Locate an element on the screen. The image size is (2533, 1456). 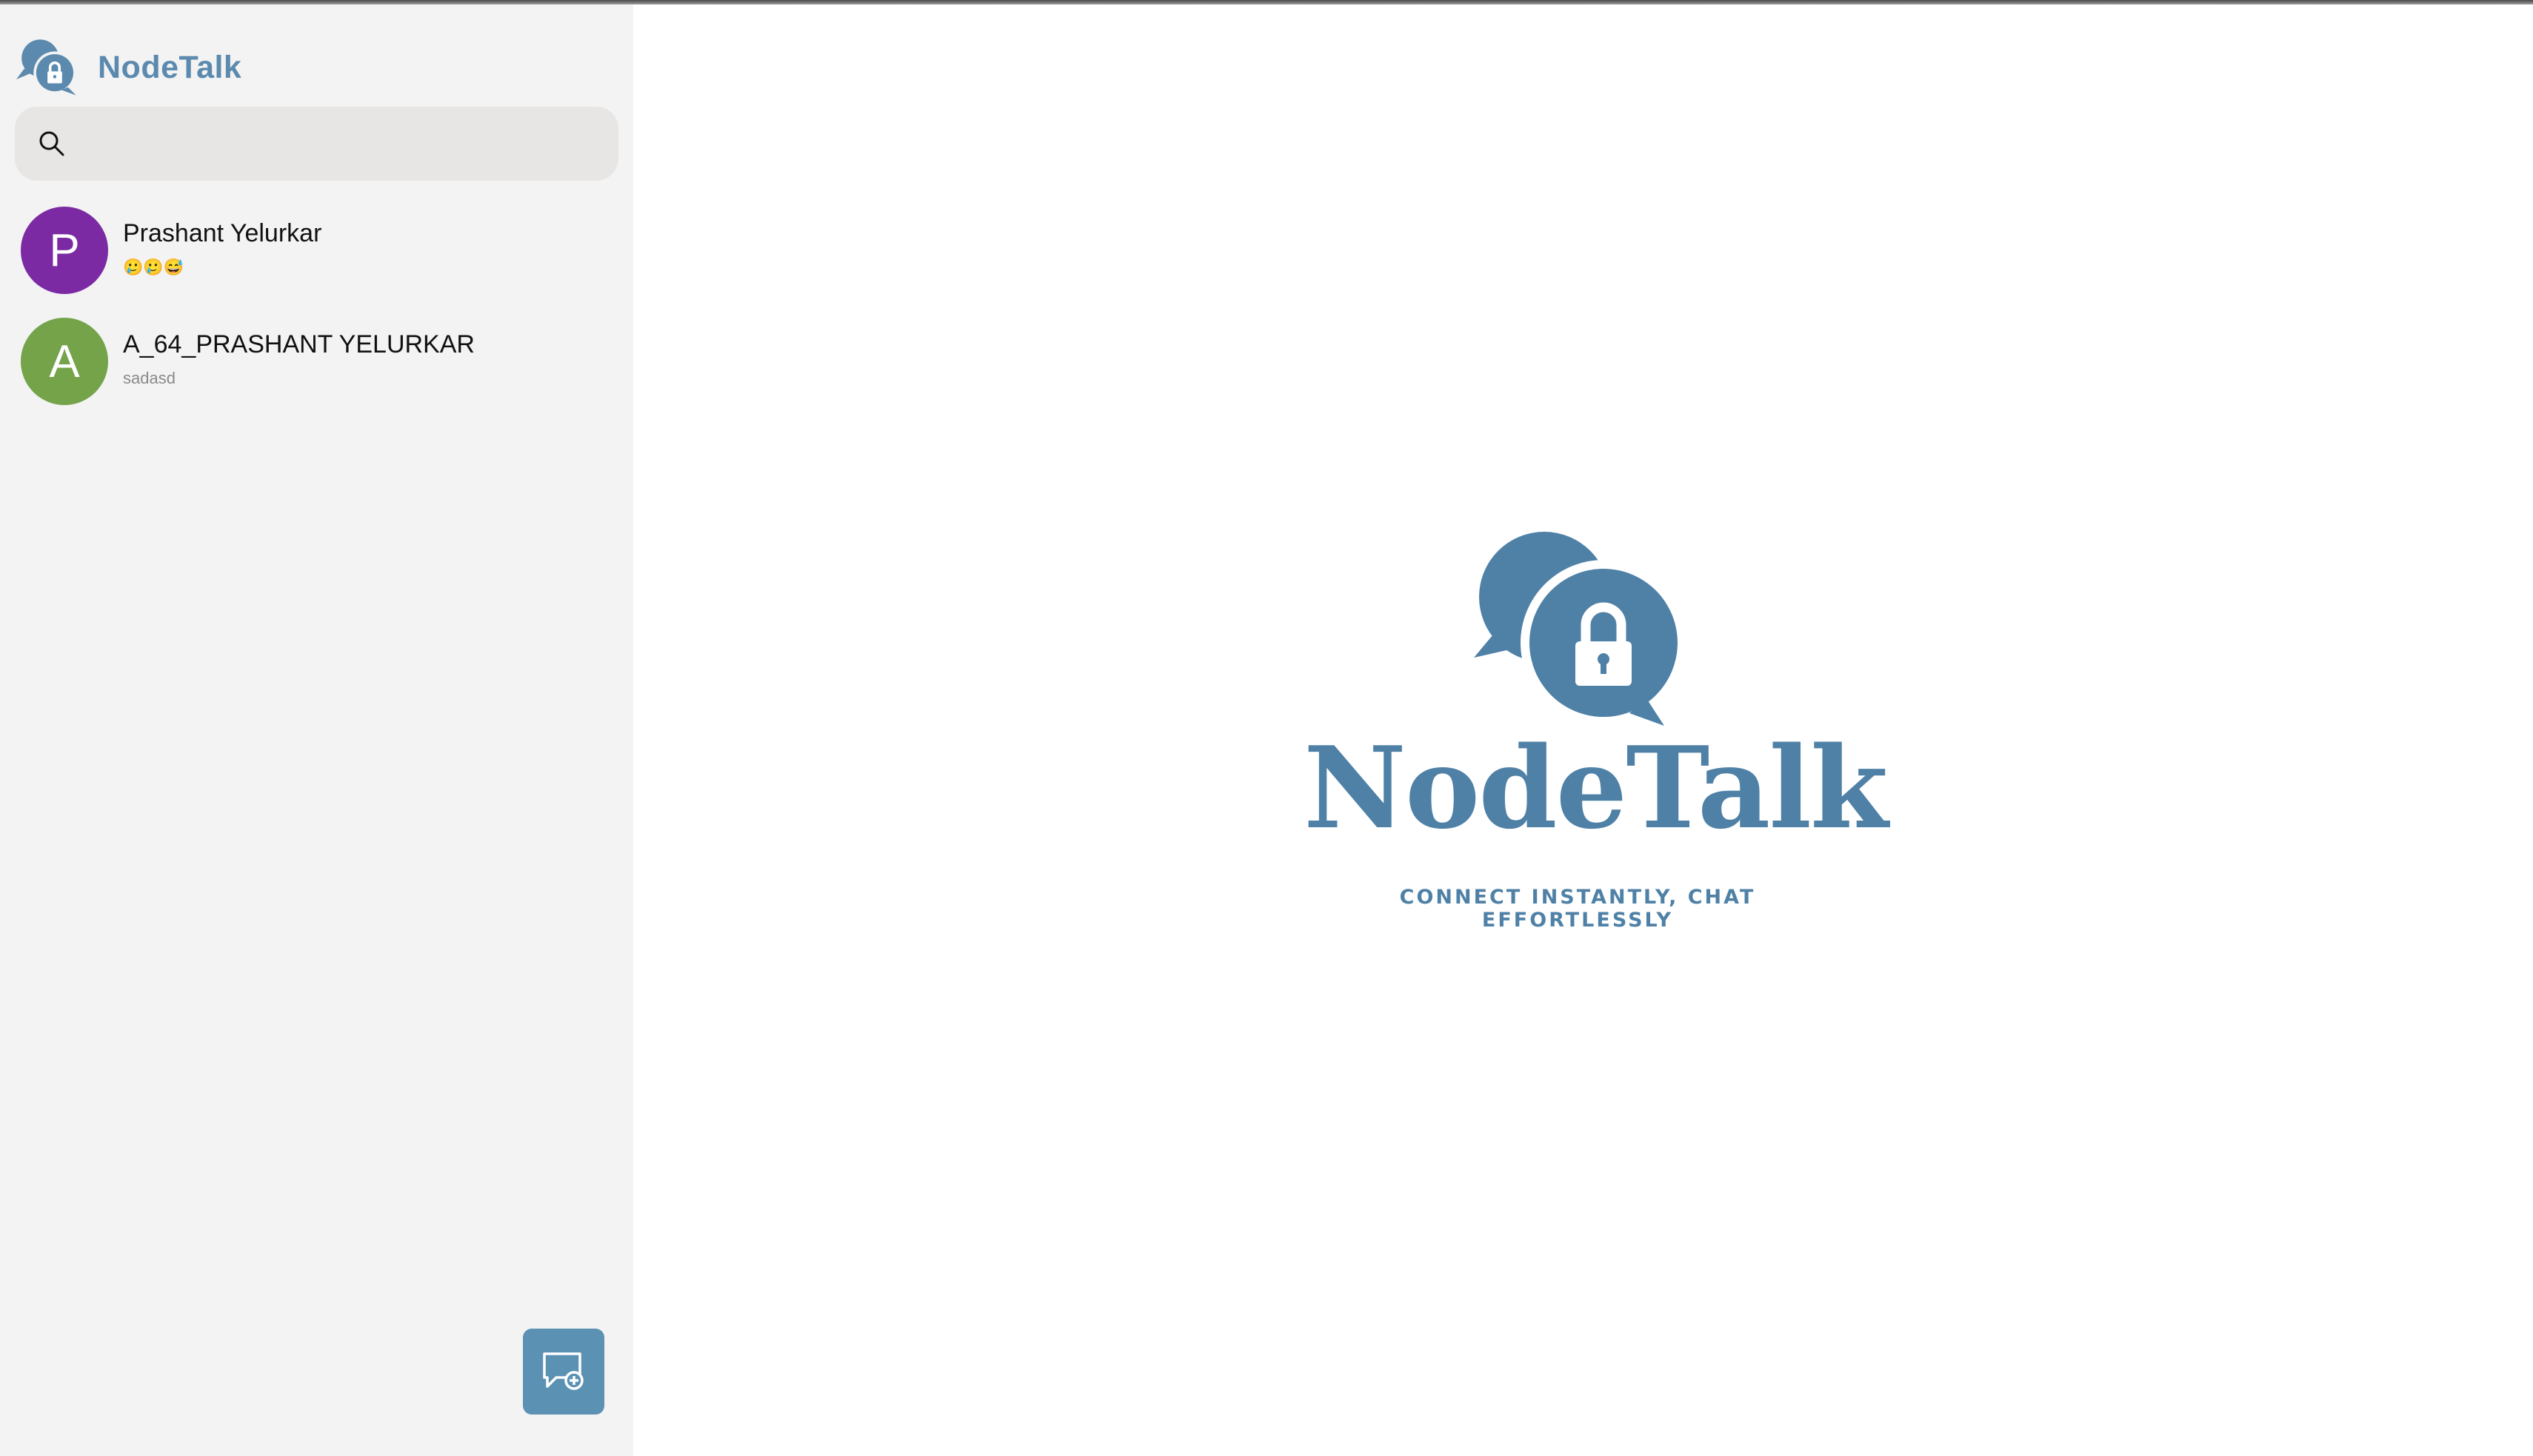
brand-name: NodeTalk is located at coordinates (170, 67).